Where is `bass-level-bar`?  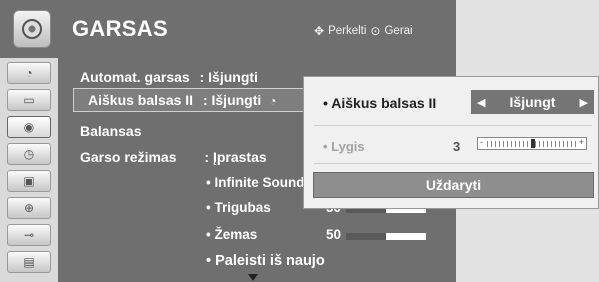 bass-level-bar is located at coordinates (386, 236).